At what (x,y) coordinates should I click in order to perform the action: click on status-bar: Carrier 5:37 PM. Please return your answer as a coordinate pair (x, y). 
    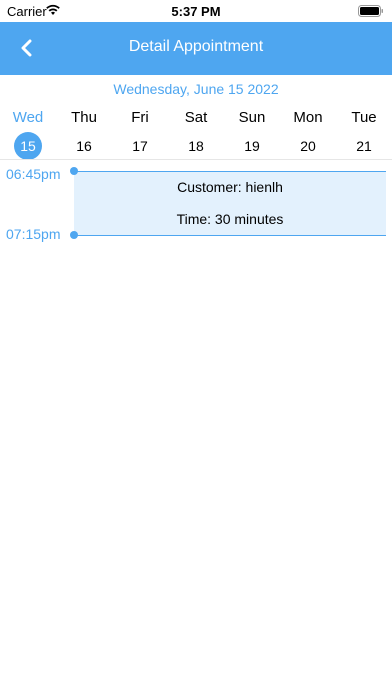
    Looking at the image, I should click on (196, 11).